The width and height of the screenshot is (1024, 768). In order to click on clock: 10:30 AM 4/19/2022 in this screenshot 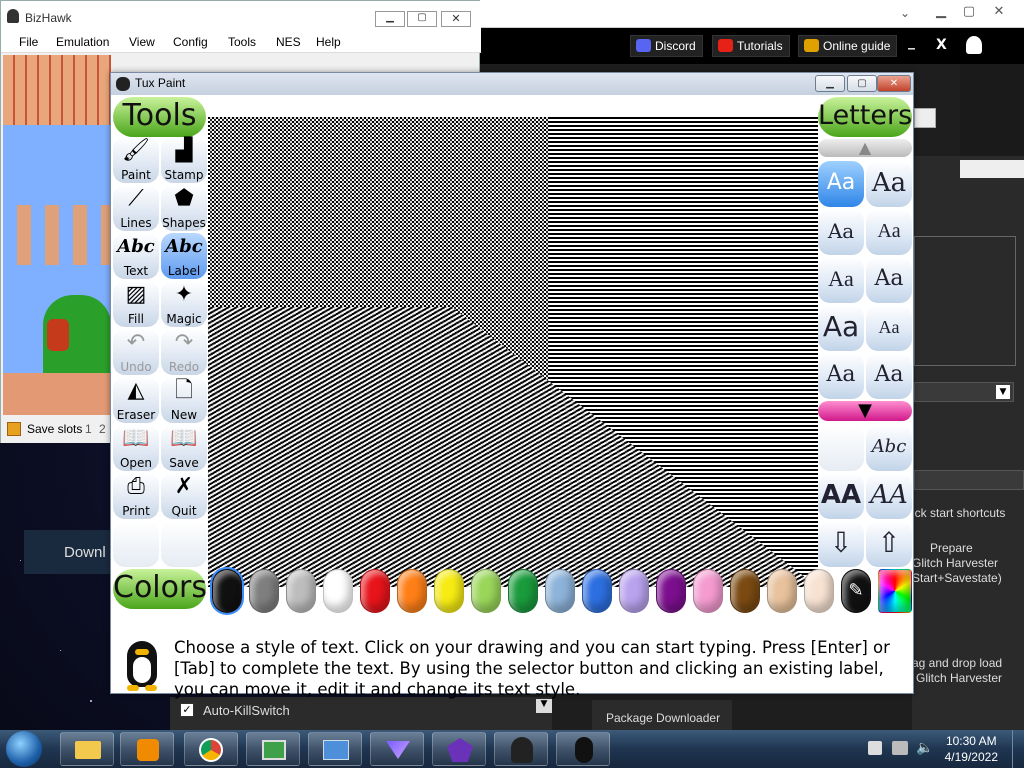, I will do `click(971, 749)`.